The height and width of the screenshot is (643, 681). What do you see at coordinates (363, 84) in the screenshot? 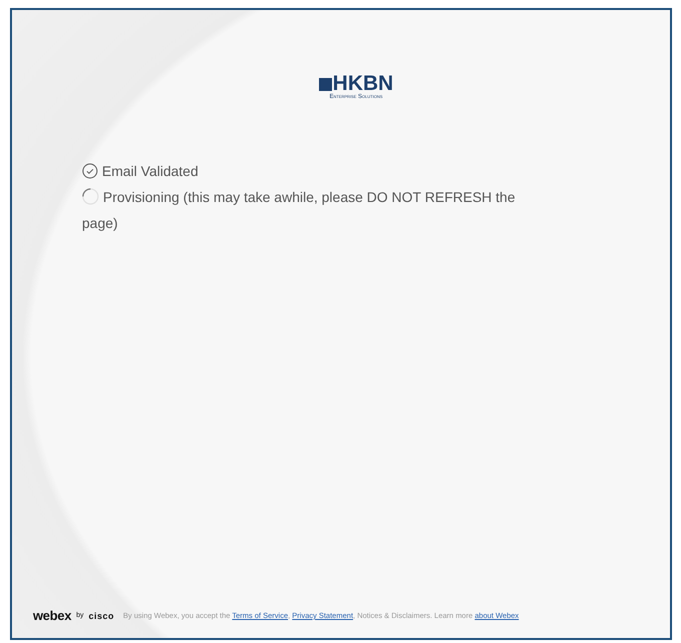
I see `logo-text: HKBN` at bounding box center [363, 84].